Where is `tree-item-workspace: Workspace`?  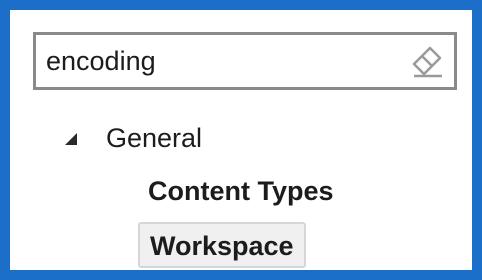
tree-item-workspace: Workspace is located at coordinates (222, 245).